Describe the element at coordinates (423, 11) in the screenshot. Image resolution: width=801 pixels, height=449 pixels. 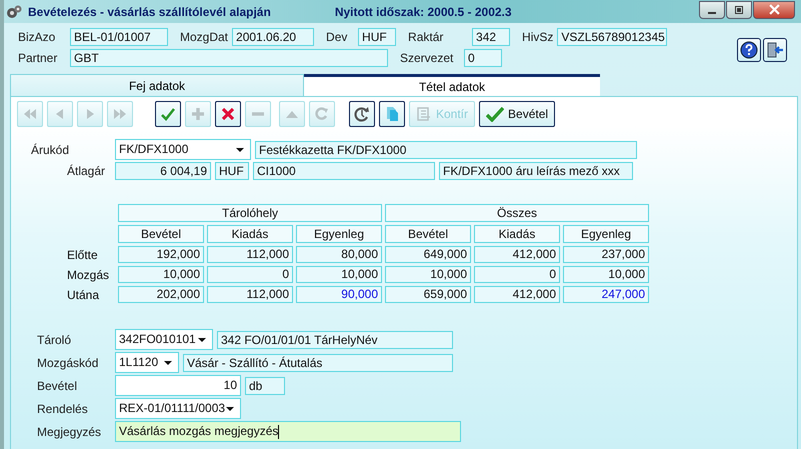
I see `open-period: Nyitott időszak: 2000.5 - 2002.3` at that location.